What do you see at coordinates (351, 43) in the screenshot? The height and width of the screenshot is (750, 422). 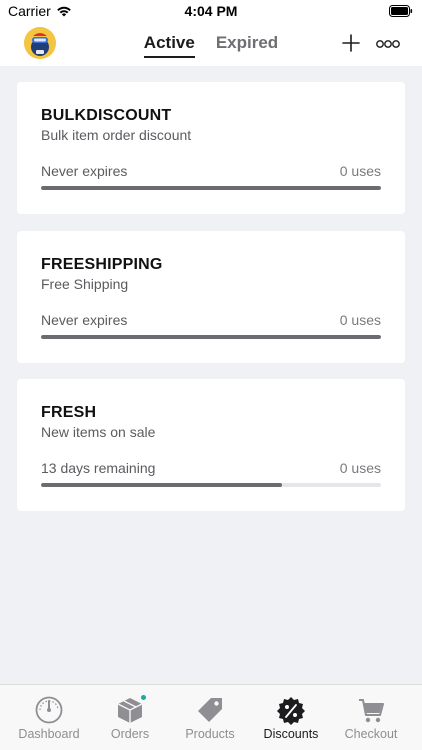 I see `plus-icon` at bounding box center [351, 43].